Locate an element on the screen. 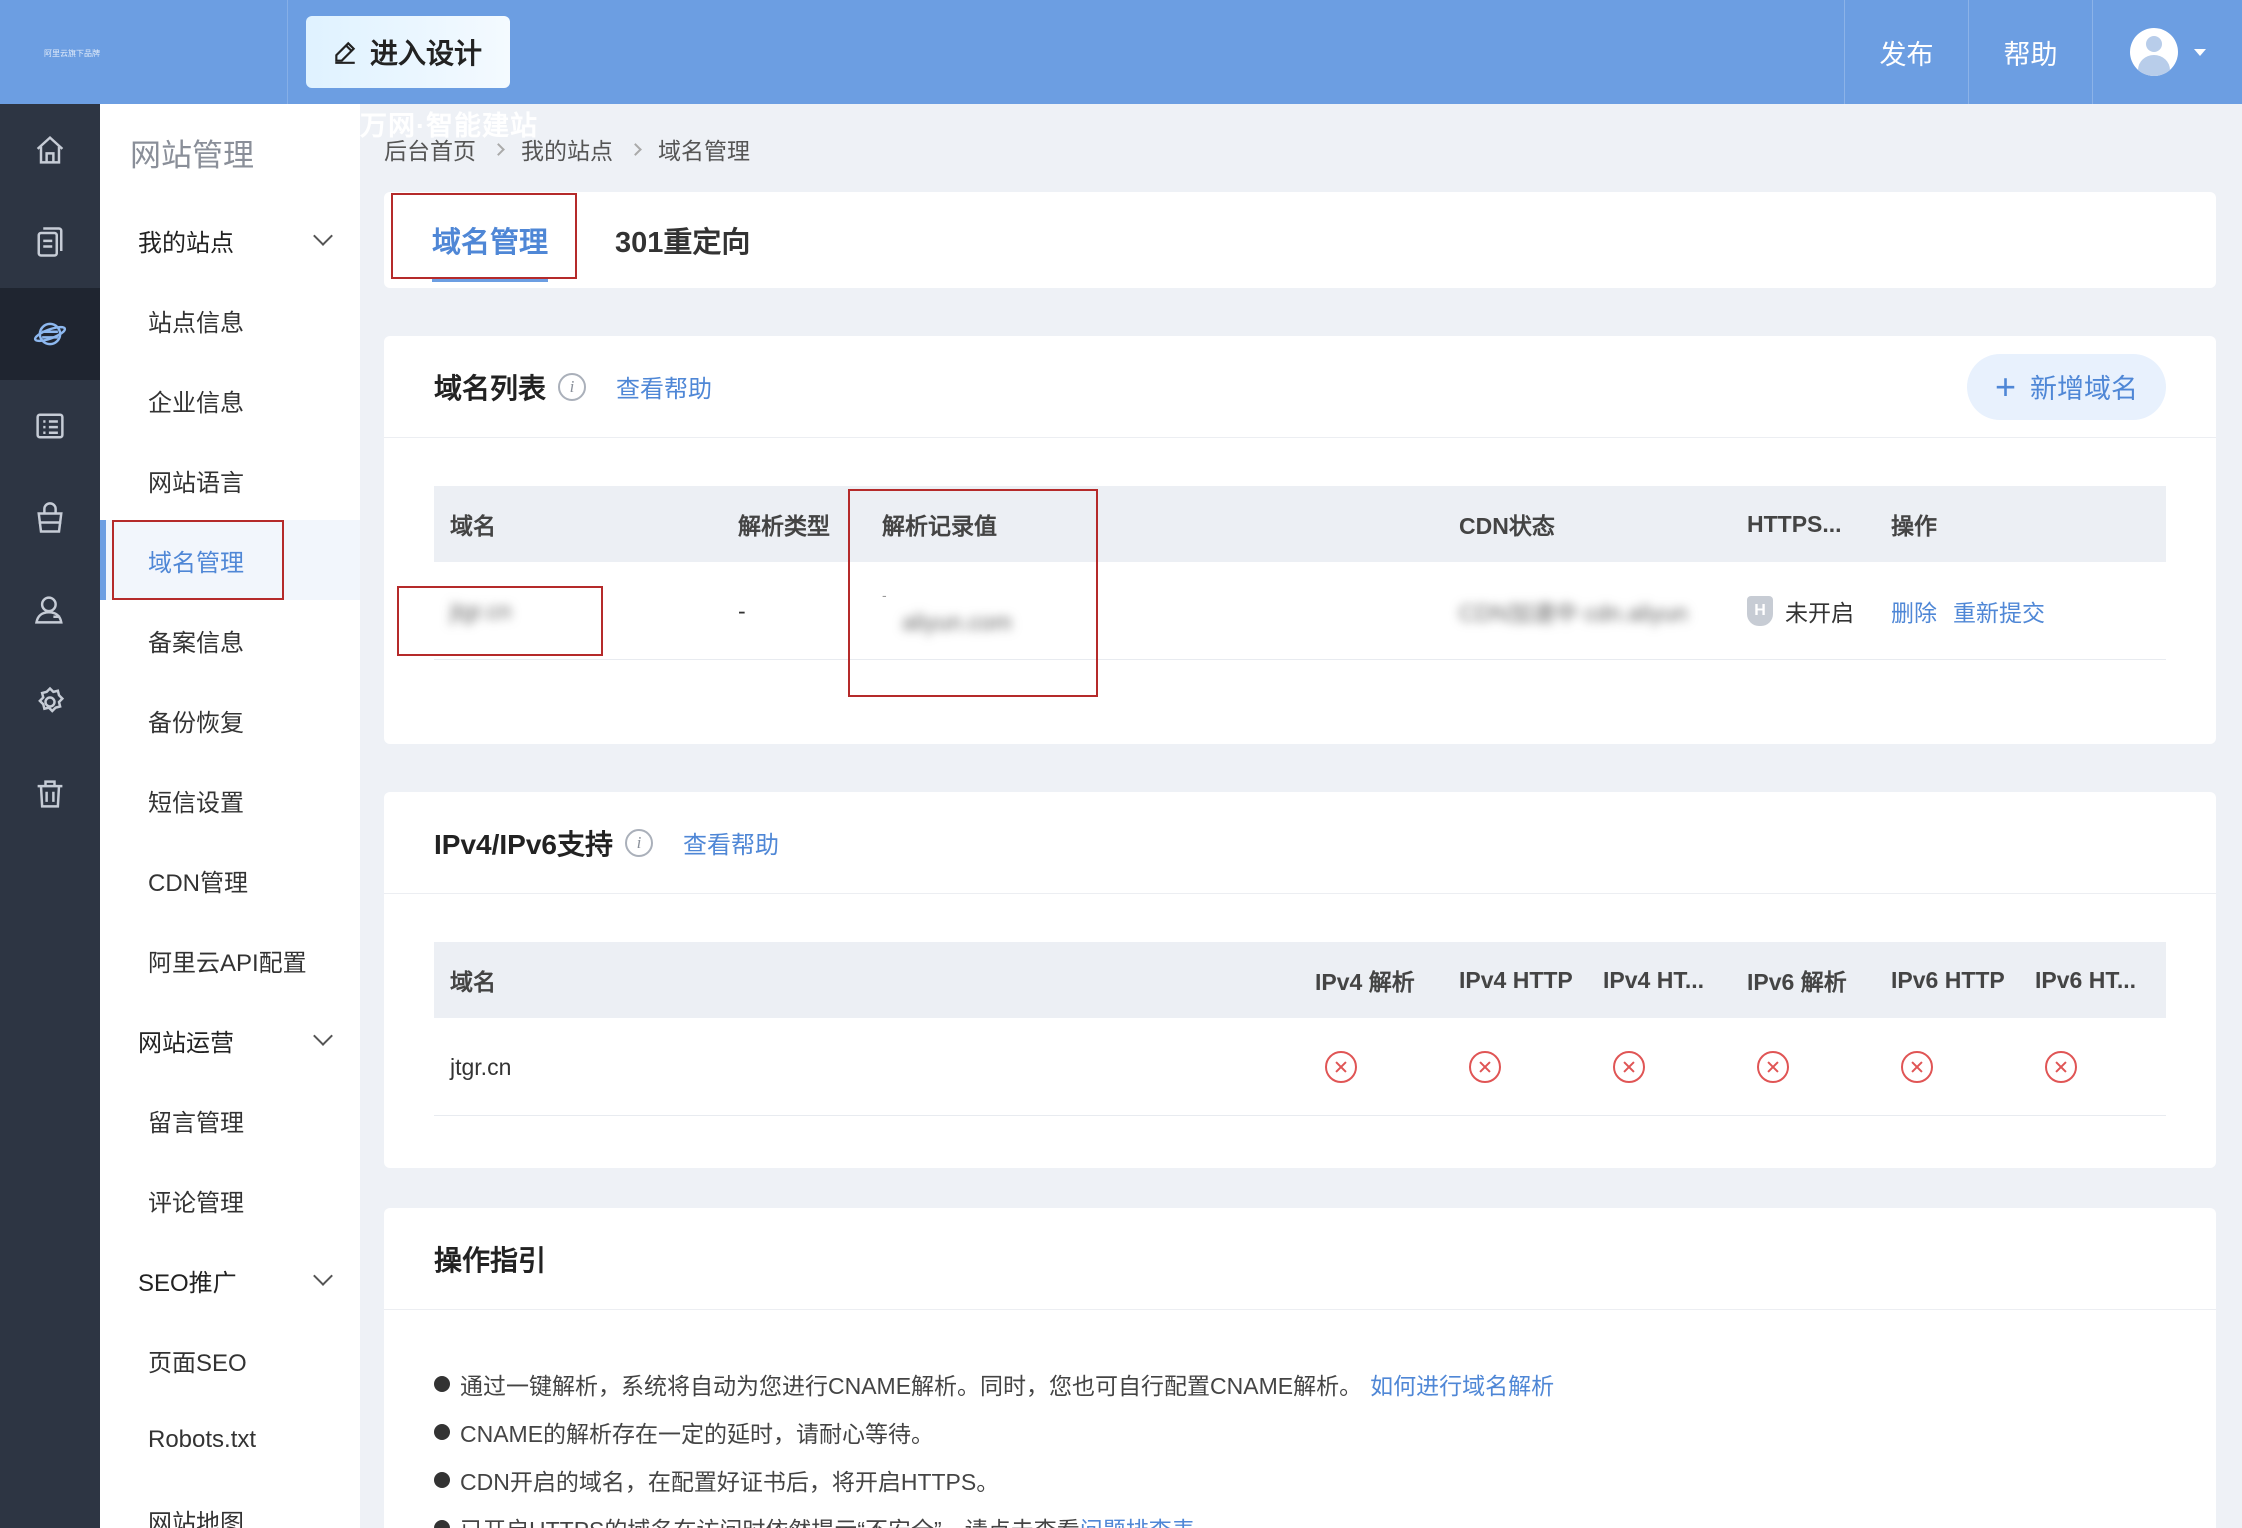 This screenshot has width=2242, height=1528. add-domain-label: 新增域名 is located at coordinates (2084, 389).